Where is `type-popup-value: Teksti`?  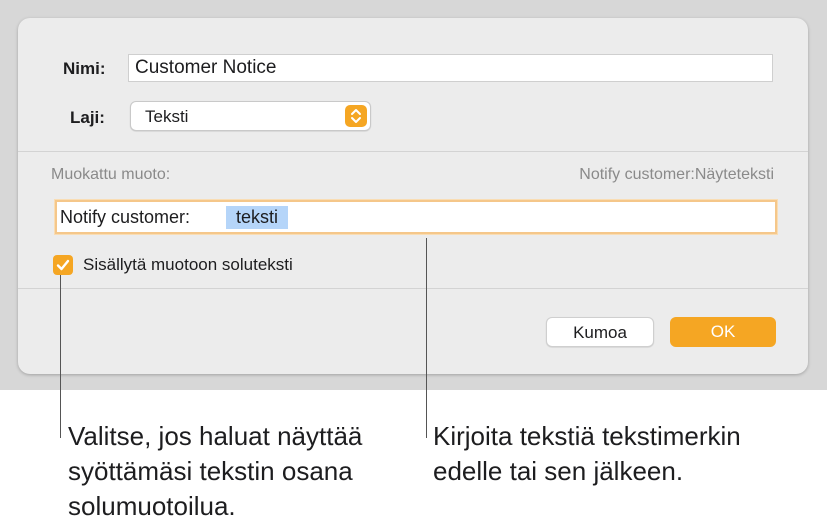 type-popup-value: Teksti is located at coordinates (167, 116).